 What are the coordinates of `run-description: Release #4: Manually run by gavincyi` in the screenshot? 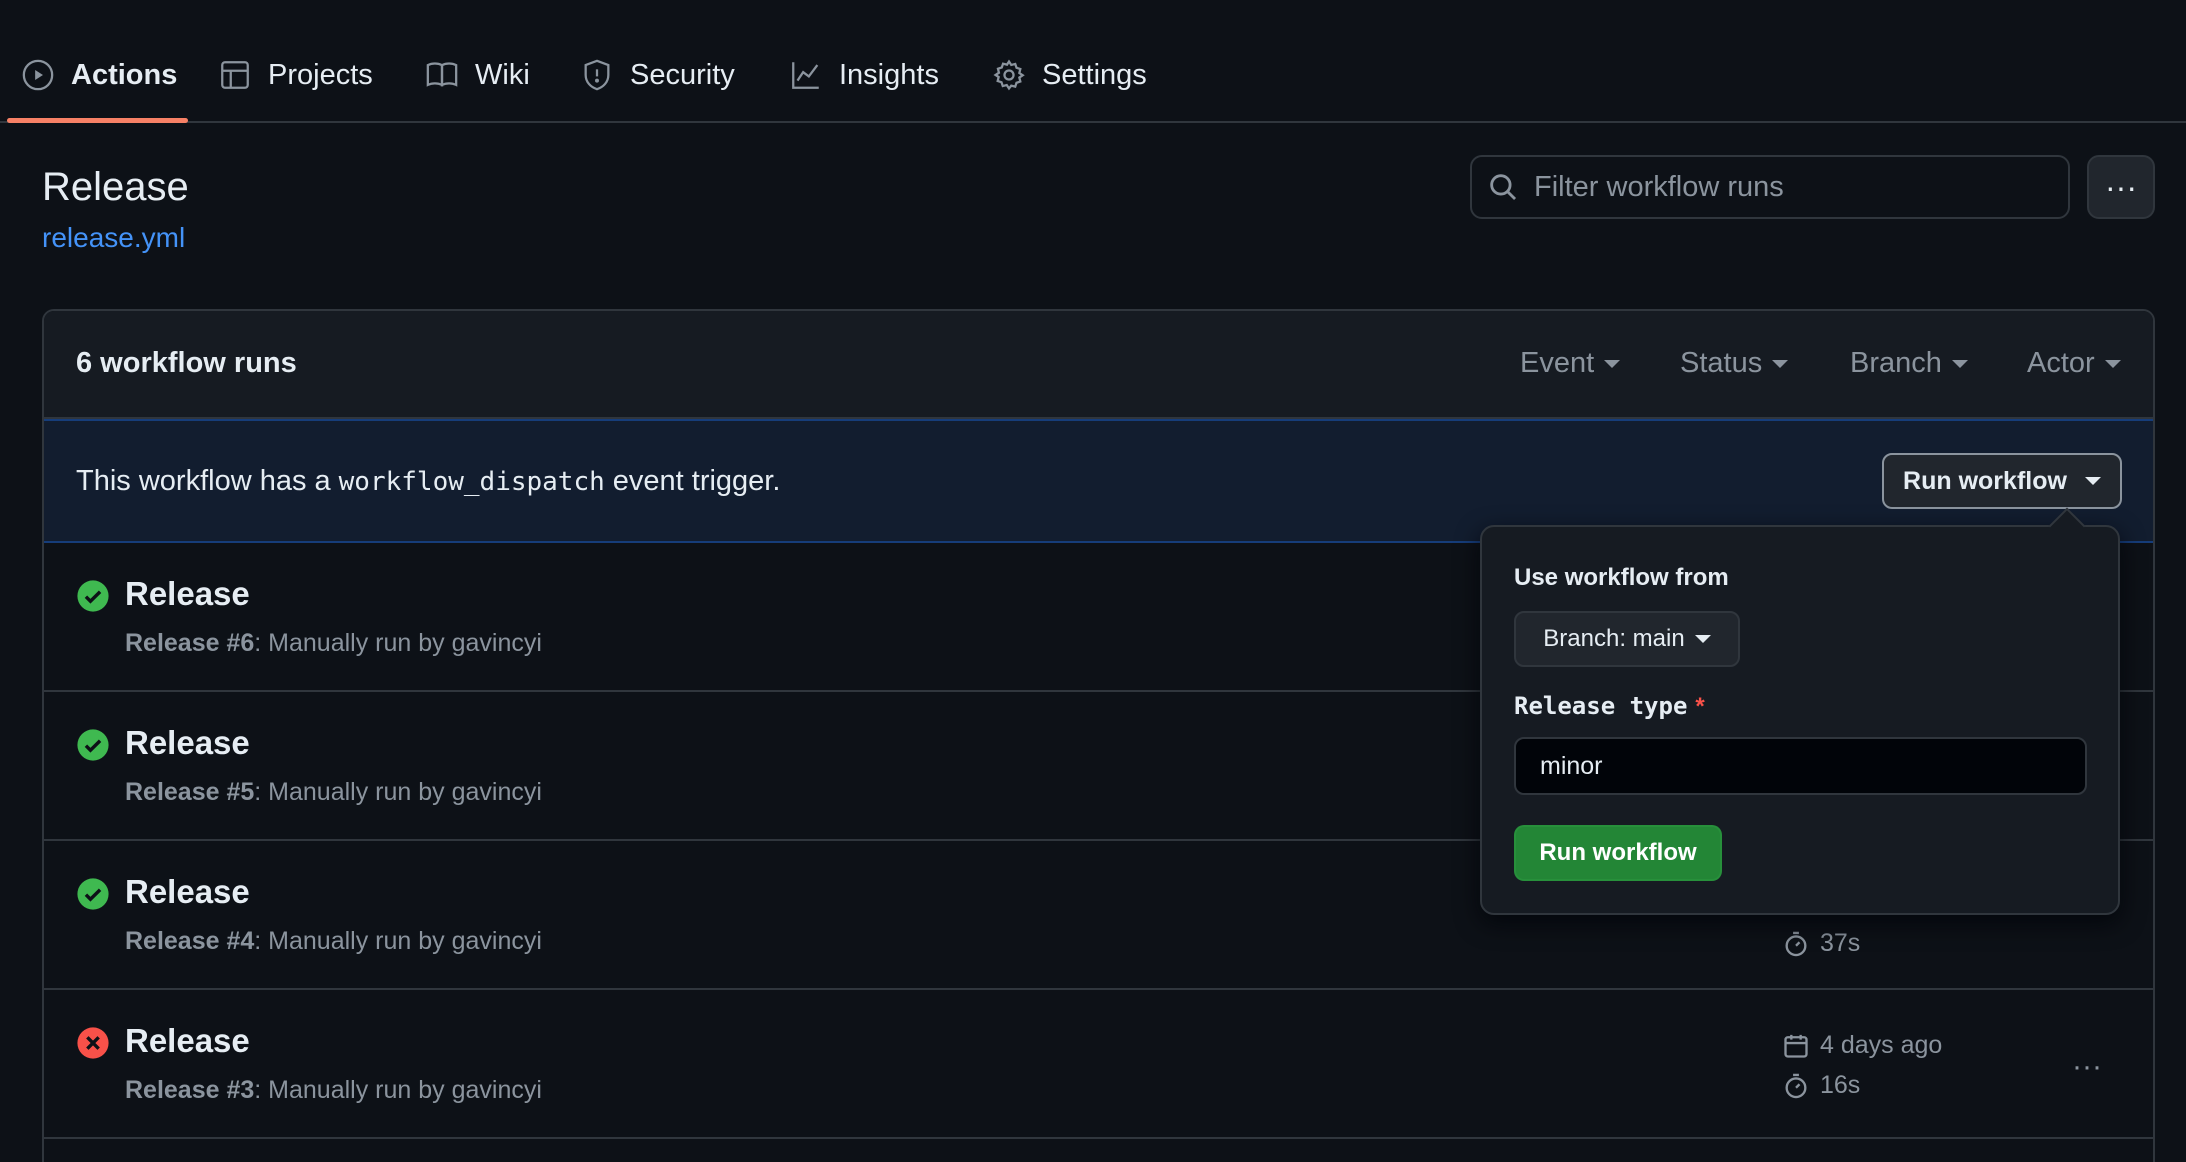 It's located at (333, 941).